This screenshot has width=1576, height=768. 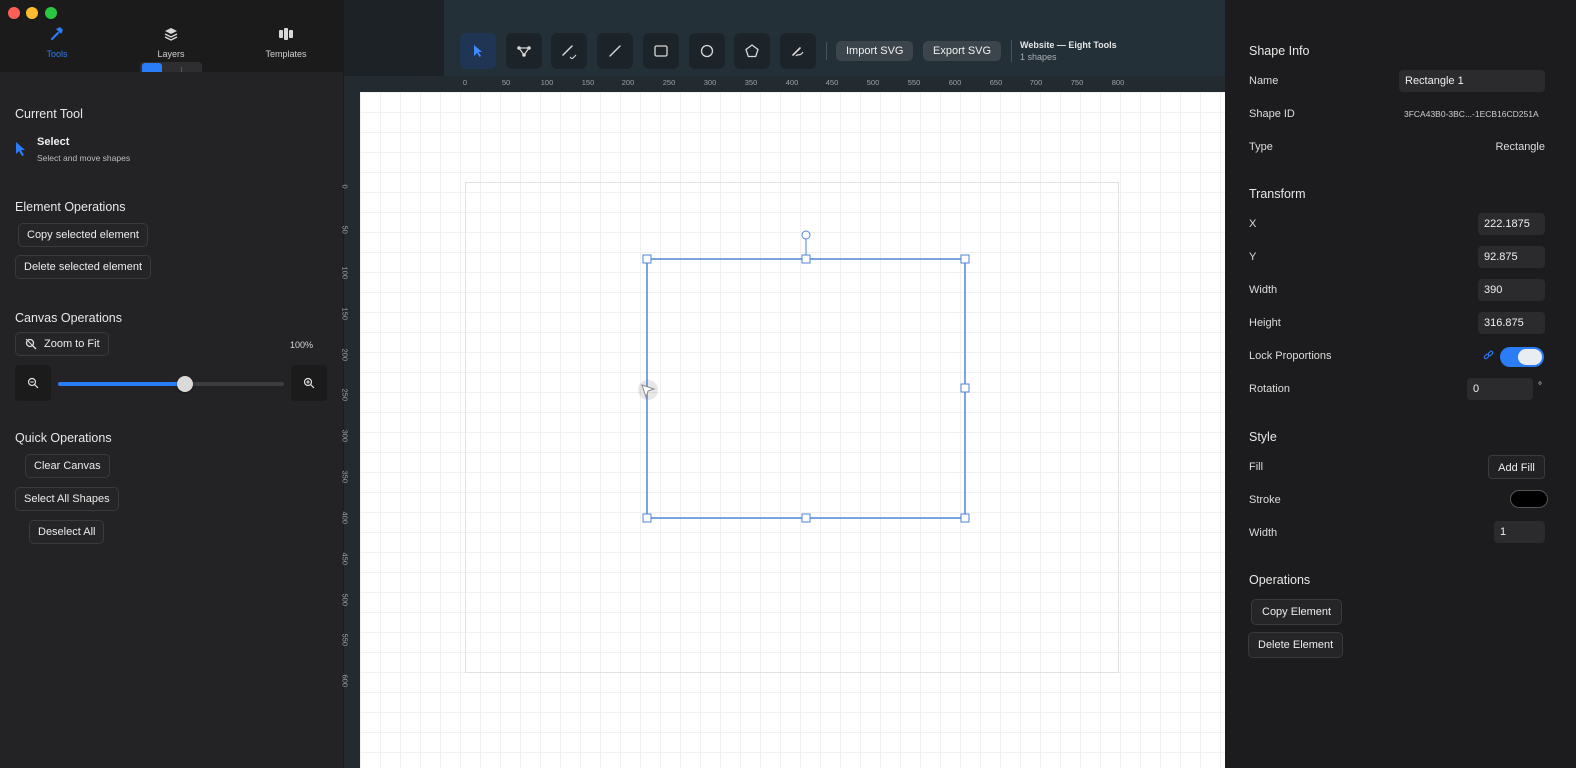 I want to click on ellipse-tool-button, so click(x=707, y=51).